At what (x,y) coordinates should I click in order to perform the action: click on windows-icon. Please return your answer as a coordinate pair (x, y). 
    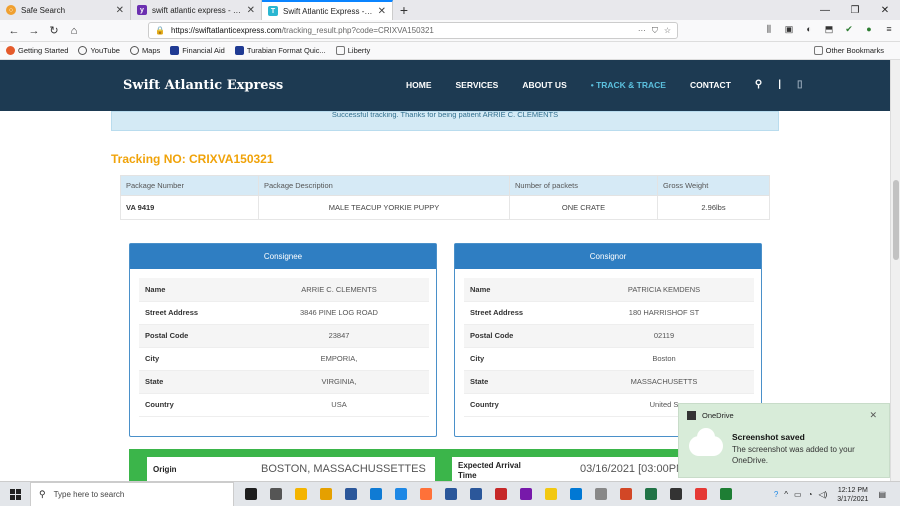
    Looking at the image, I should click on (15, 494).